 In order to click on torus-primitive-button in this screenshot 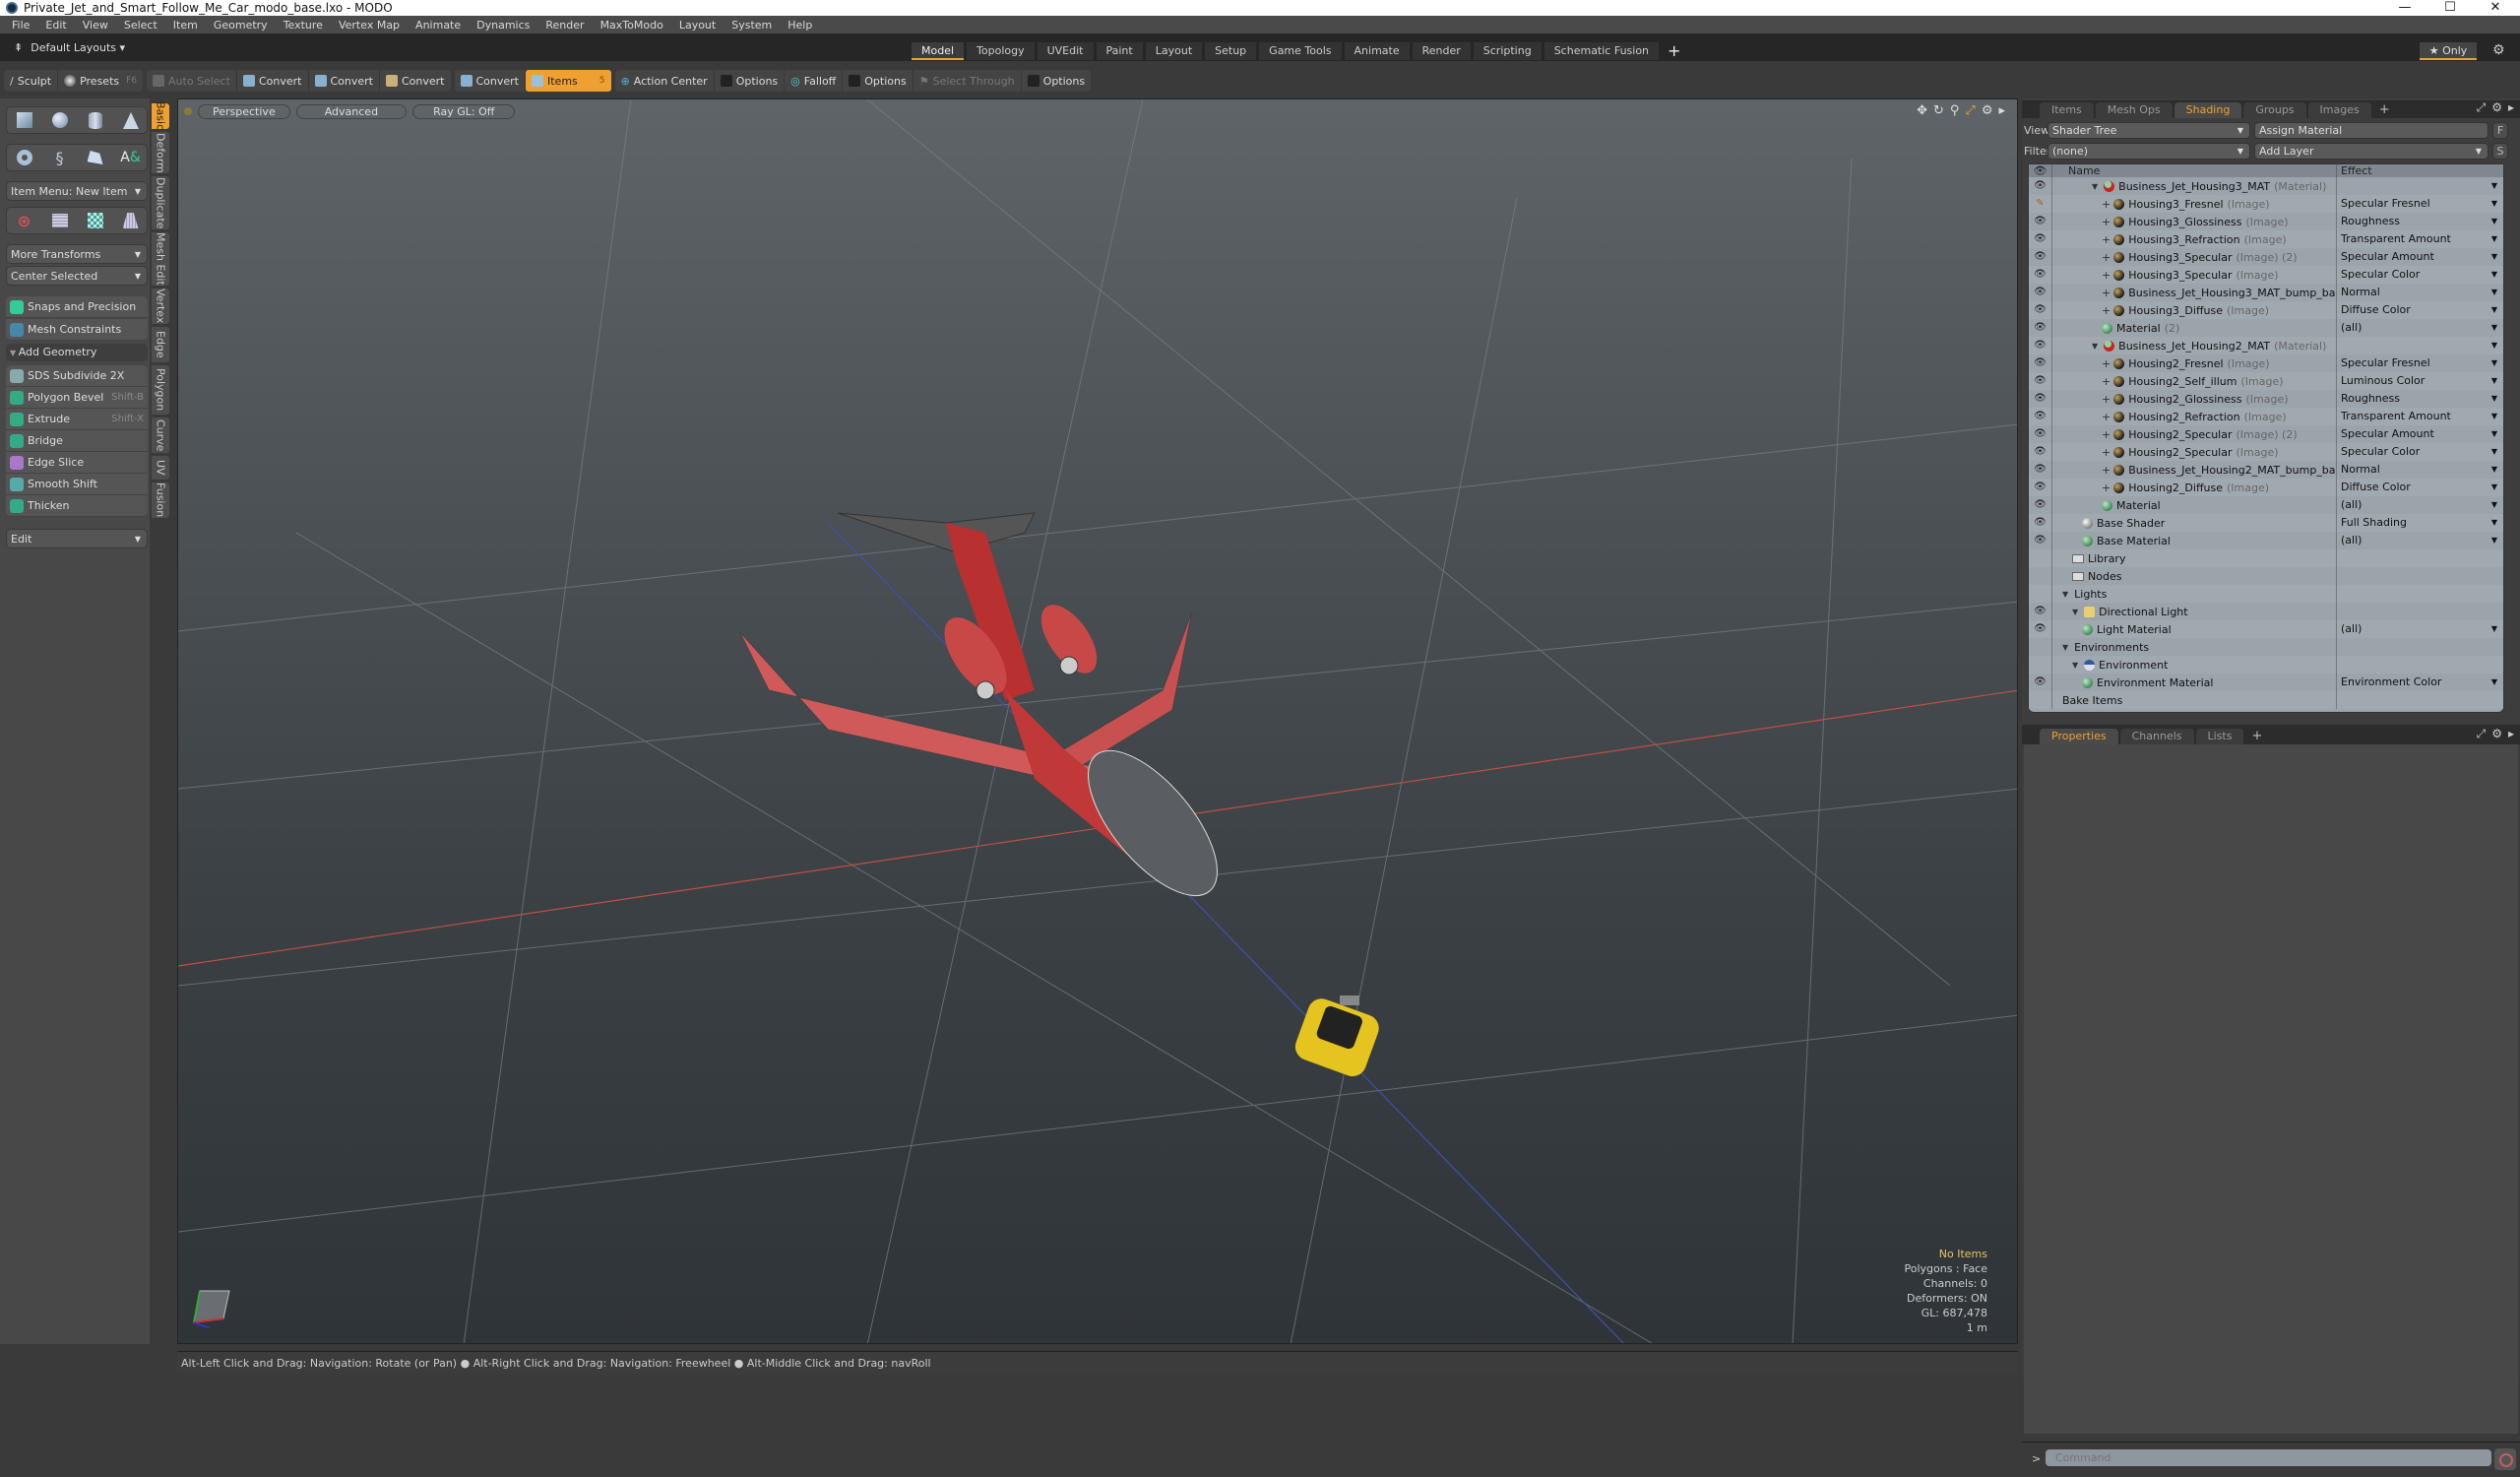, I will do `click(24, 158)`.